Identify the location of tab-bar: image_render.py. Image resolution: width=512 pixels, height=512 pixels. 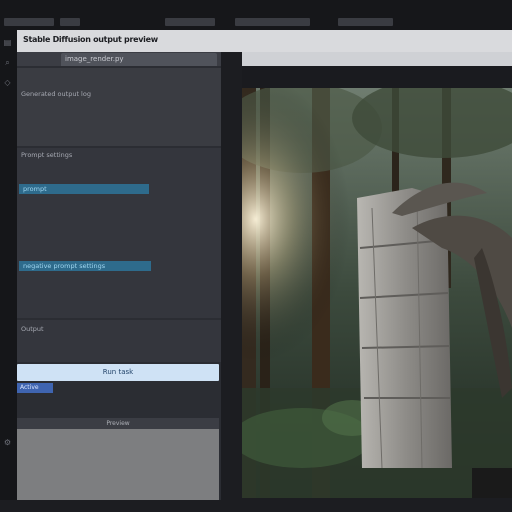
(119, 59).